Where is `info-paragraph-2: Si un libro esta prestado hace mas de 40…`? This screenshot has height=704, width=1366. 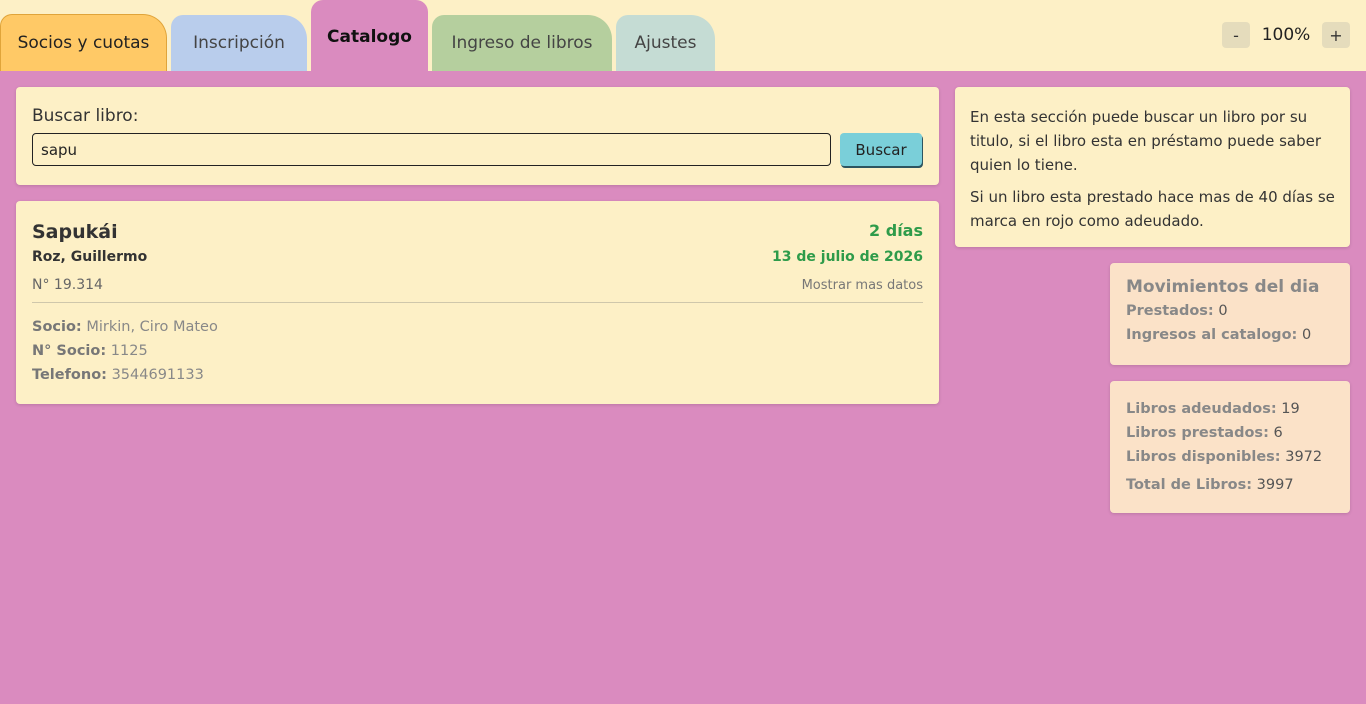 info-paragraph-2: Si un libro esta prestado hace mas de 40… is located at coordinates (1152, 209).